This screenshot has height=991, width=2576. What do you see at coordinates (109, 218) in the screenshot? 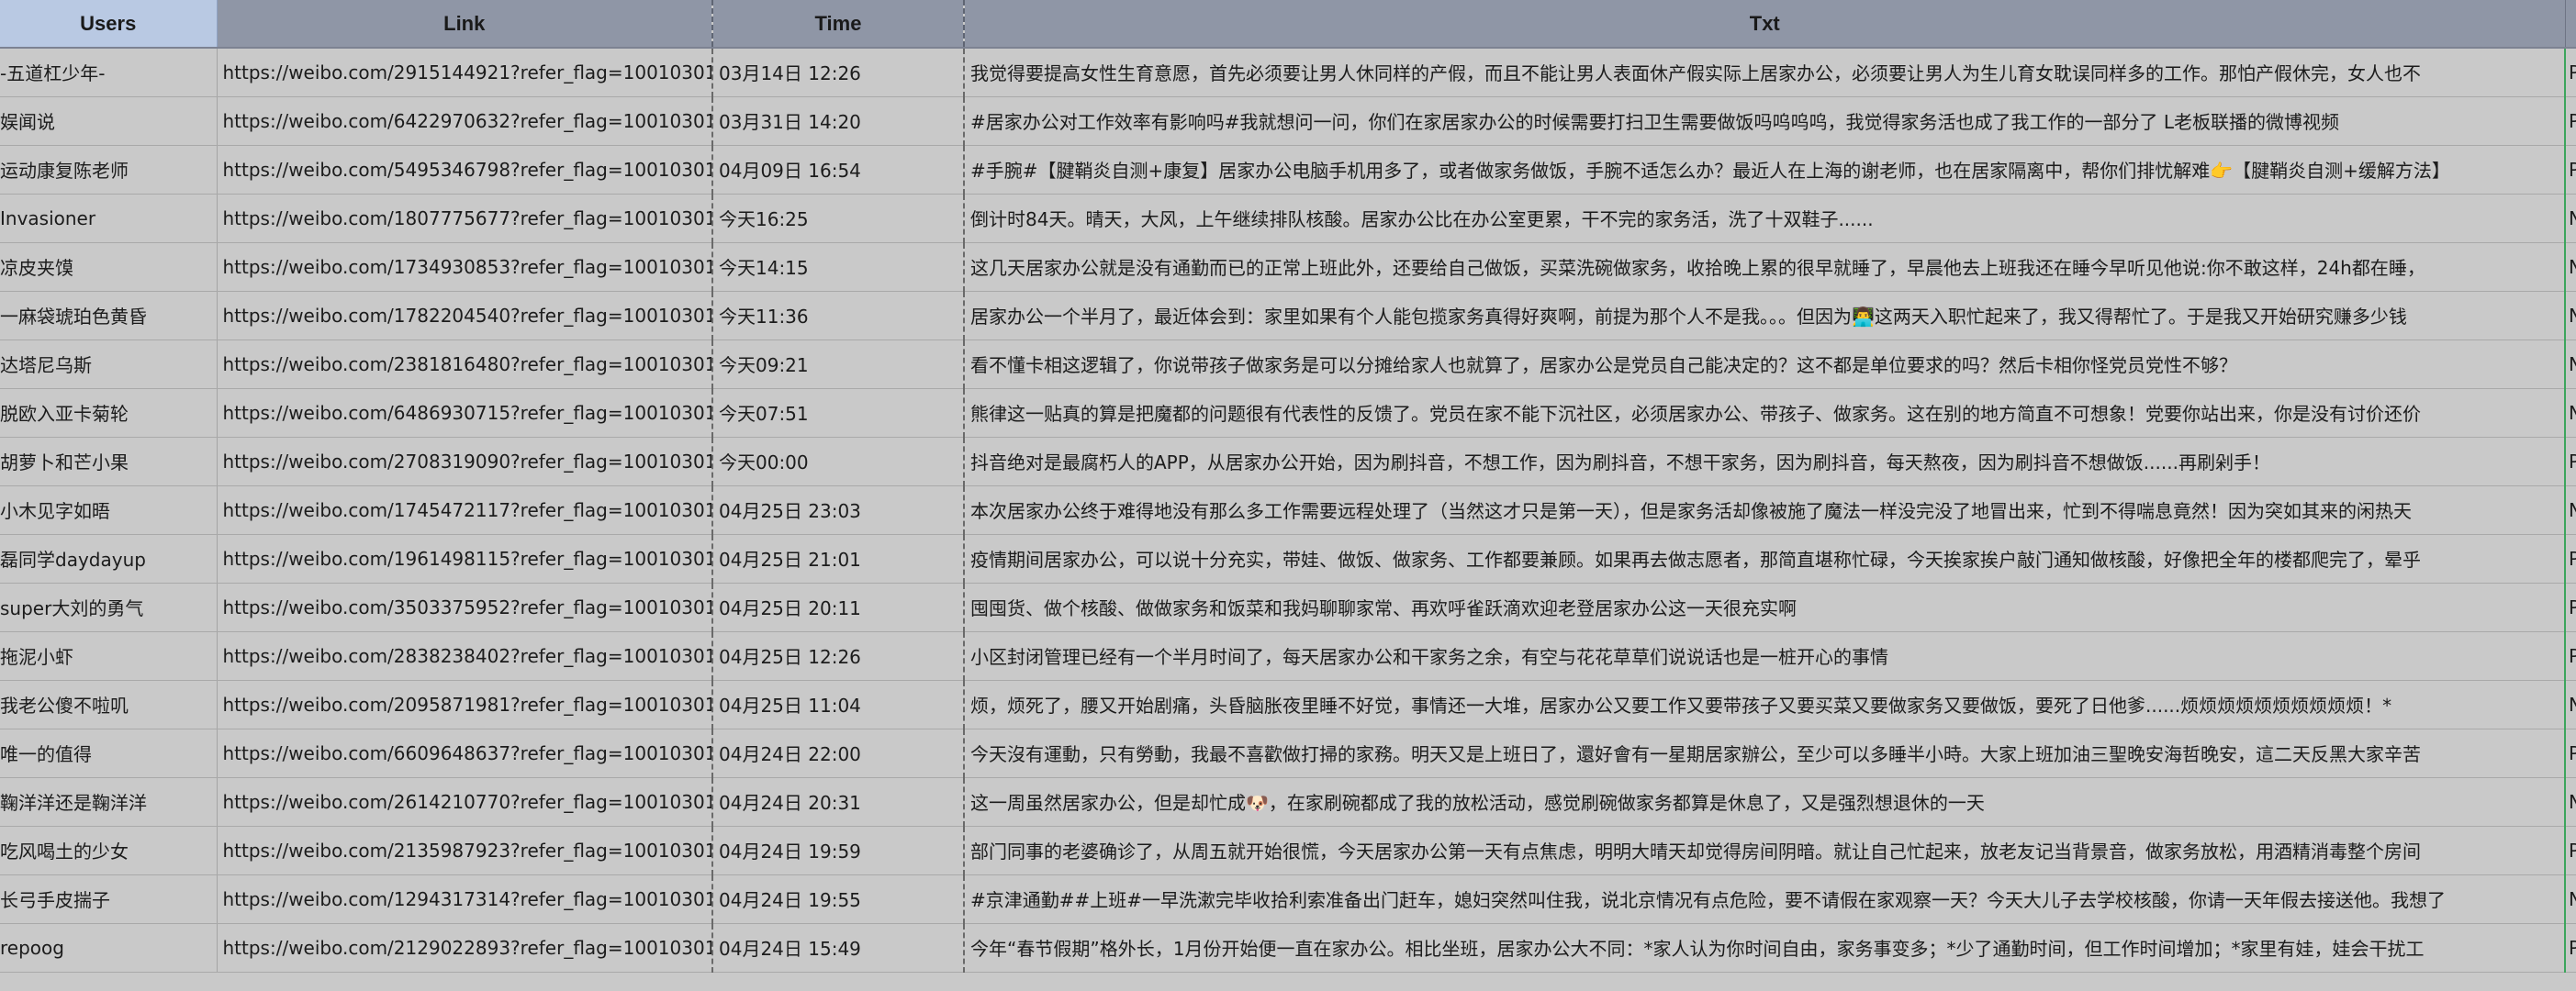
I see `cell-user: Invasioner` at bounding box center [109, 218].